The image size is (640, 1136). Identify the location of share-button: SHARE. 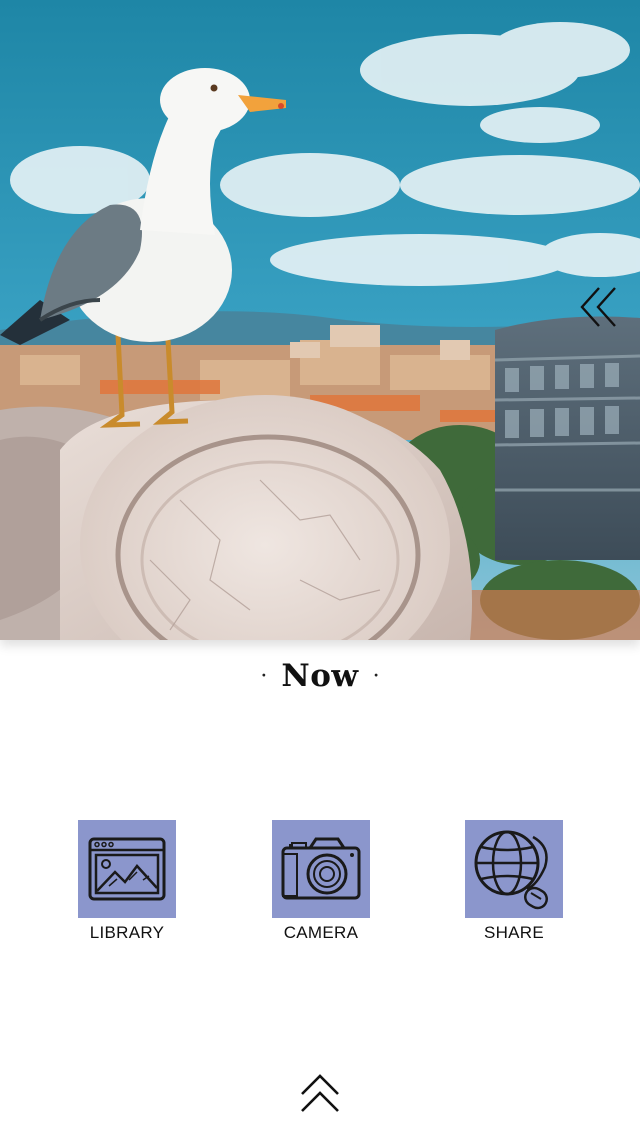
(514, 881).